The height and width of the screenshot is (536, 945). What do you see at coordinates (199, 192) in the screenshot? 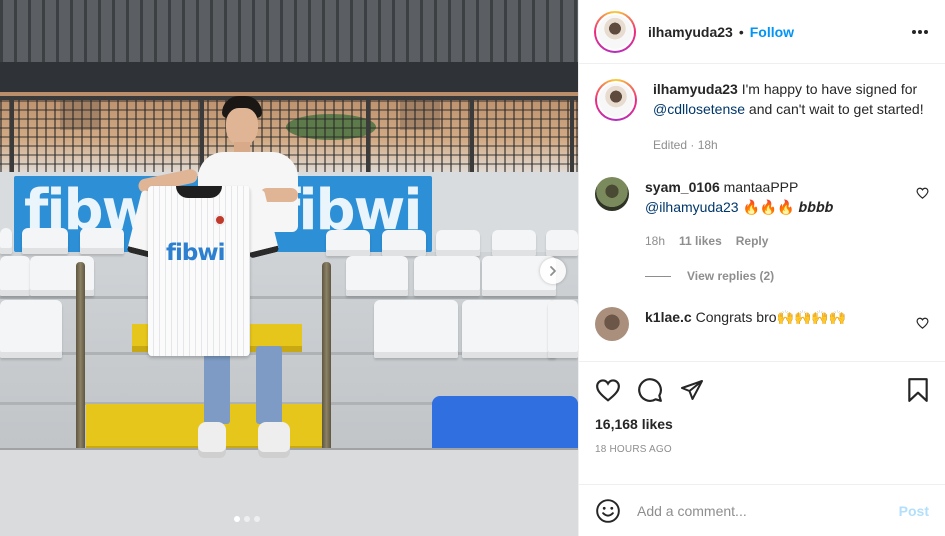
I see `jersey-collar` at bounding box center [199, 192].